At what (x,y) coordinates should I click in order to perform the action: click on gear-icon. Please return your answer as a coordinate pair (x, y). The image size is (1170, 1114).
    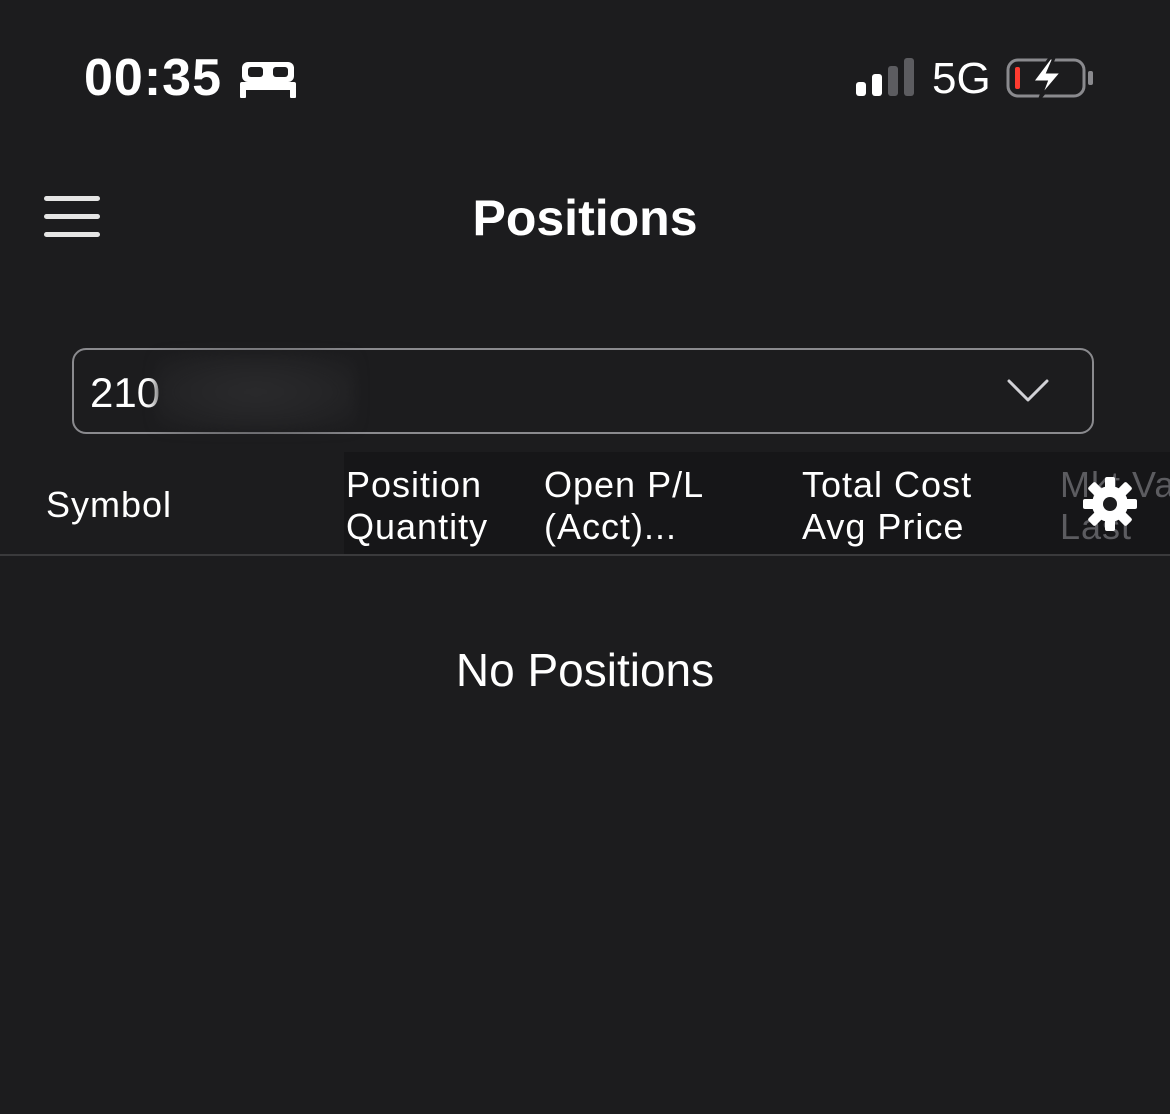
    Looking at the image, I should click on (1110, 504).